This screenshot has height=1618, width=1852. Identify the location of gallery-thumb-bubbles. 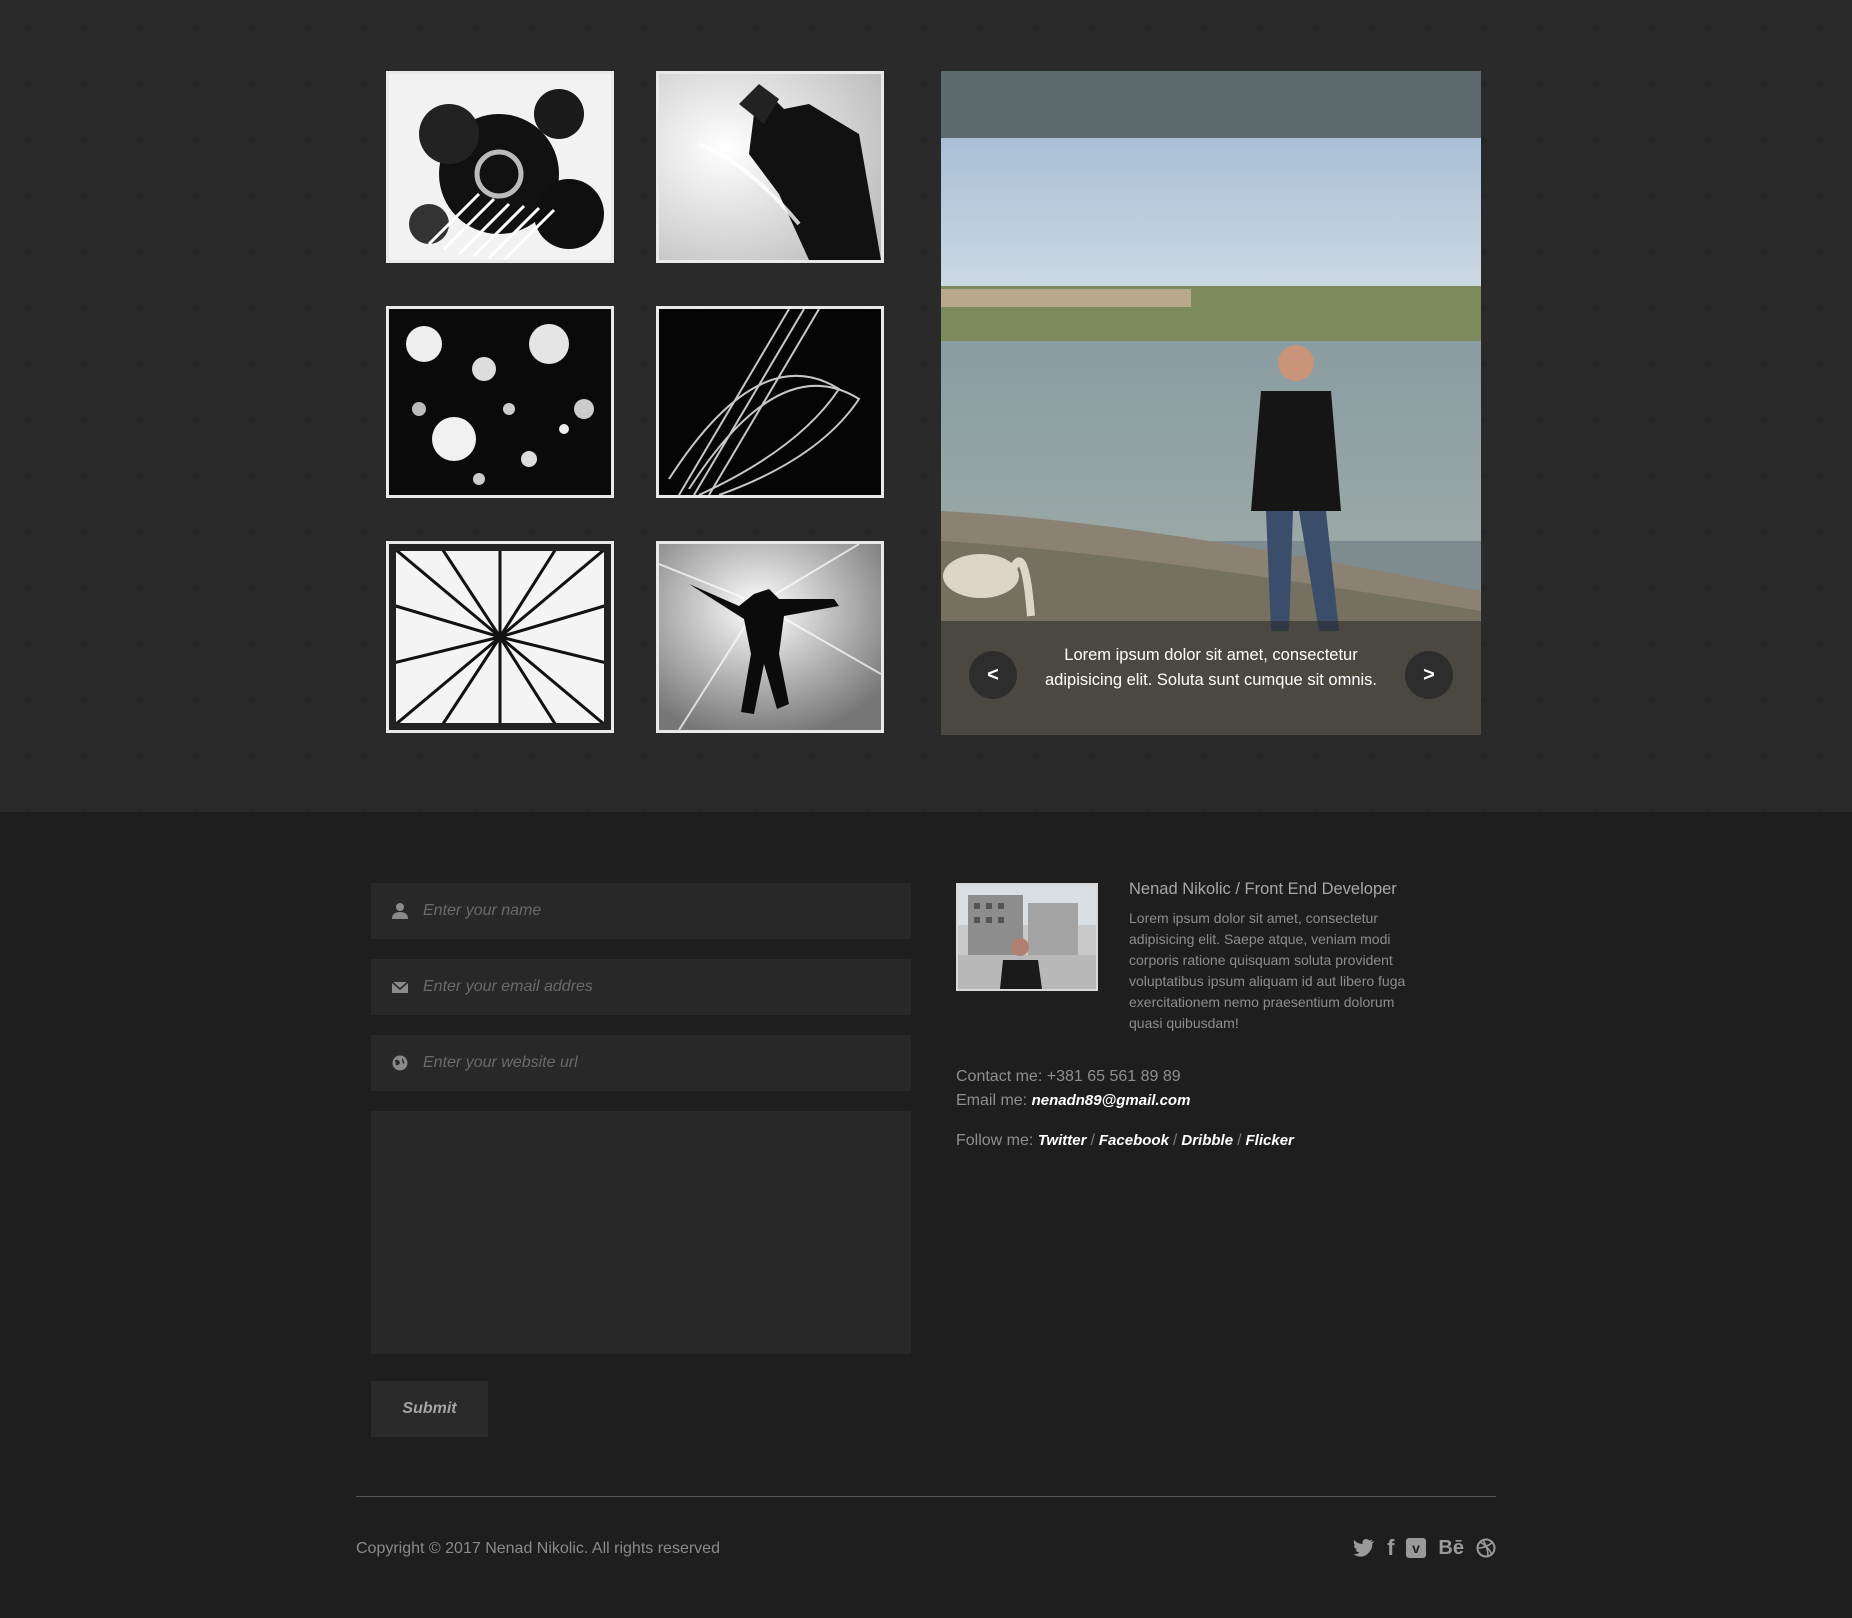
(500, 402).